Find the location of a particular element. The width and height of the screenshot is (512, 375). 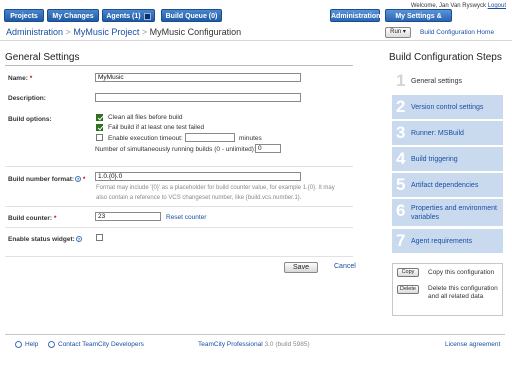

product-name: TeamCity Professional is located at coordinates (230, 344).